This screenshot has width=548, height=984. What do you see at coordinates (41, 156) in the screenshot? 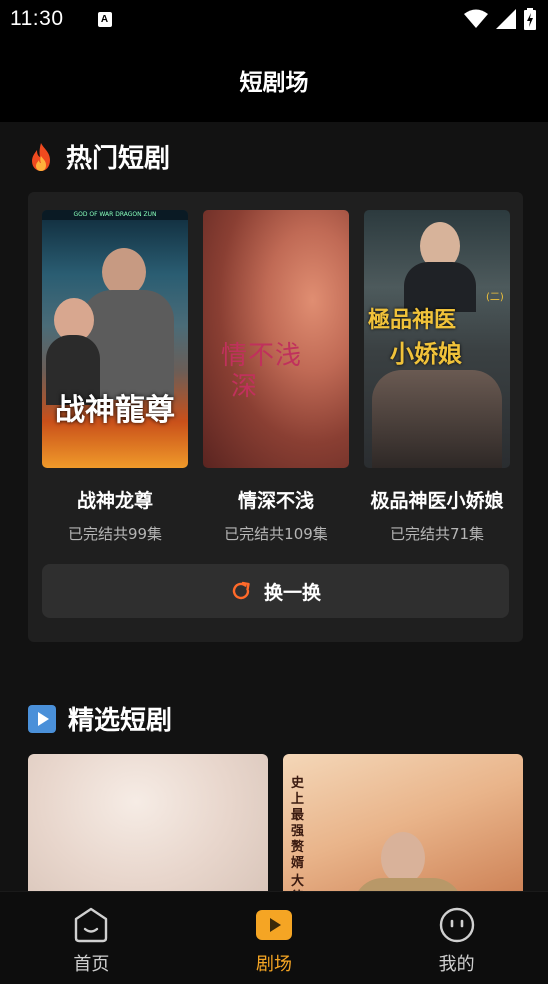
I see `fire-icon` at bounding box center [41, 156].